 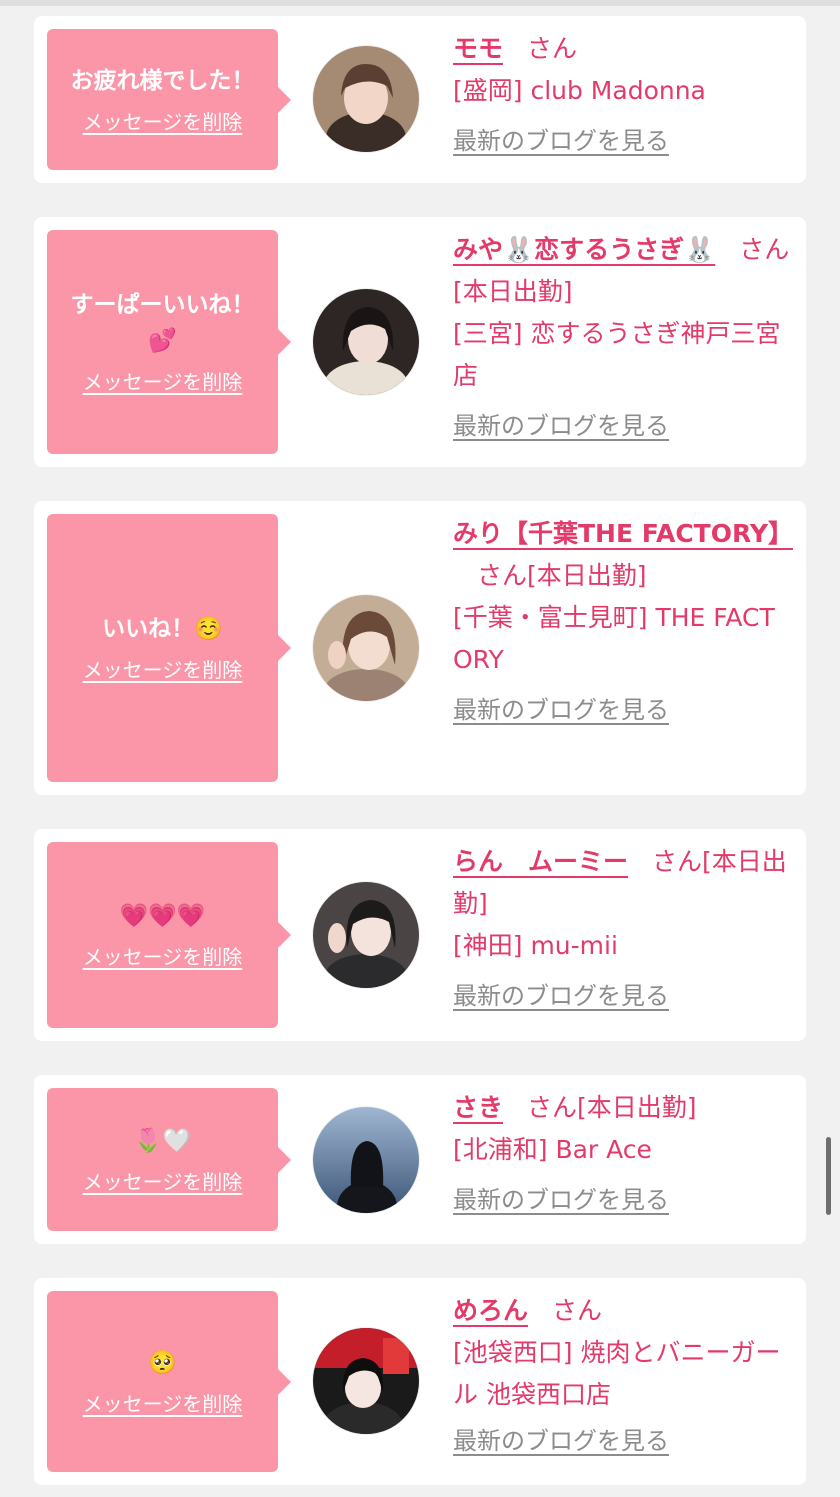 I want to click on message-text: すーぱーいいね！💕, so click(x=162, y=323).